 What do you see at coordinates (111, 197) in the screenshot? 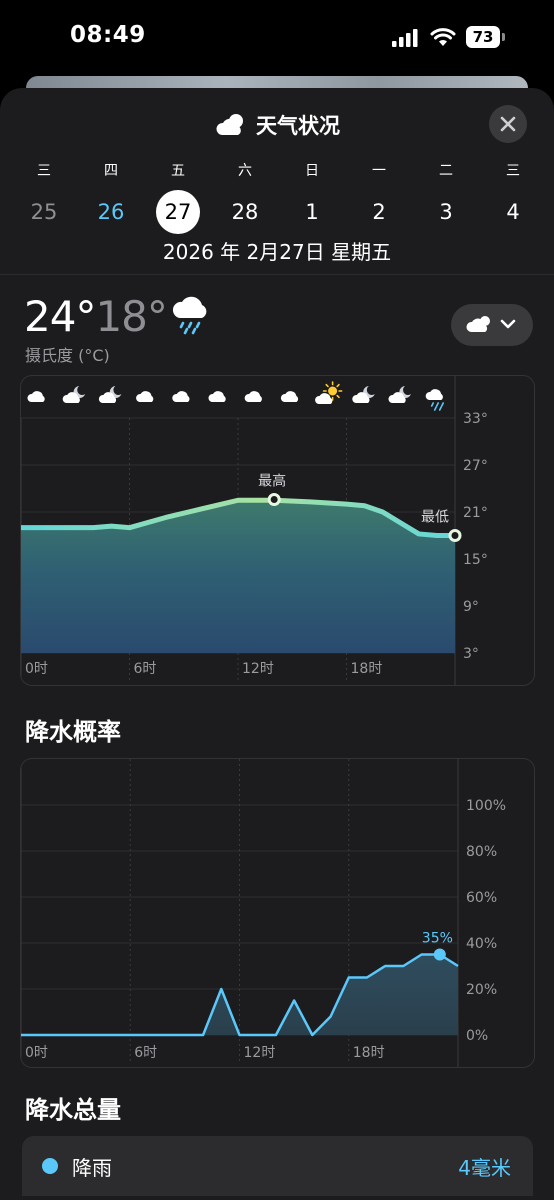
I see `day-1: 四 26` at bounding box center [111, 197].